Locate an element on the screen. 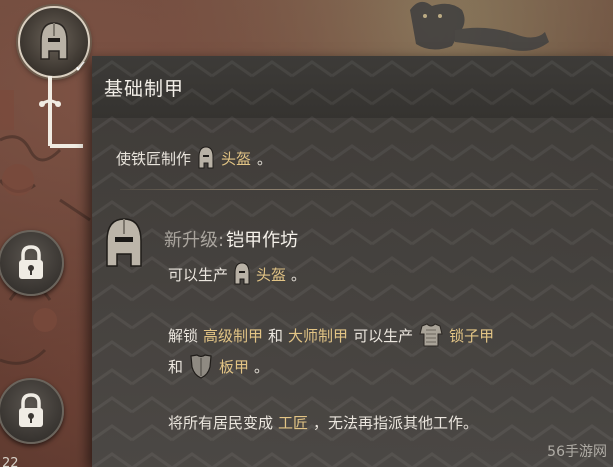 The height and width of the screenshot is (467, 613). tooltip-title: 基础制甲 is located at coordinates (144, 89).